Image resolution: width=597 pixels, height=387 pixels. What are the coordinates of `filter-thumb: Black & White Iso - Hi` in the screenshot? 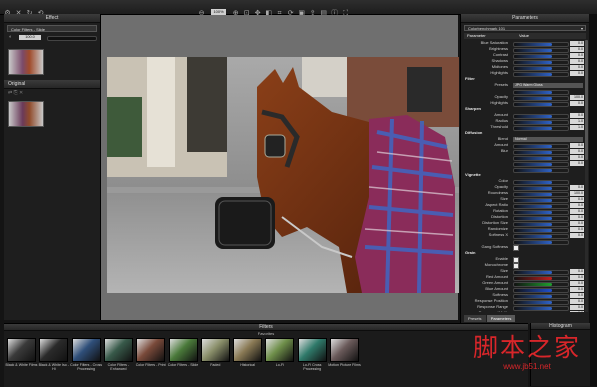 It's located at (53, 354).